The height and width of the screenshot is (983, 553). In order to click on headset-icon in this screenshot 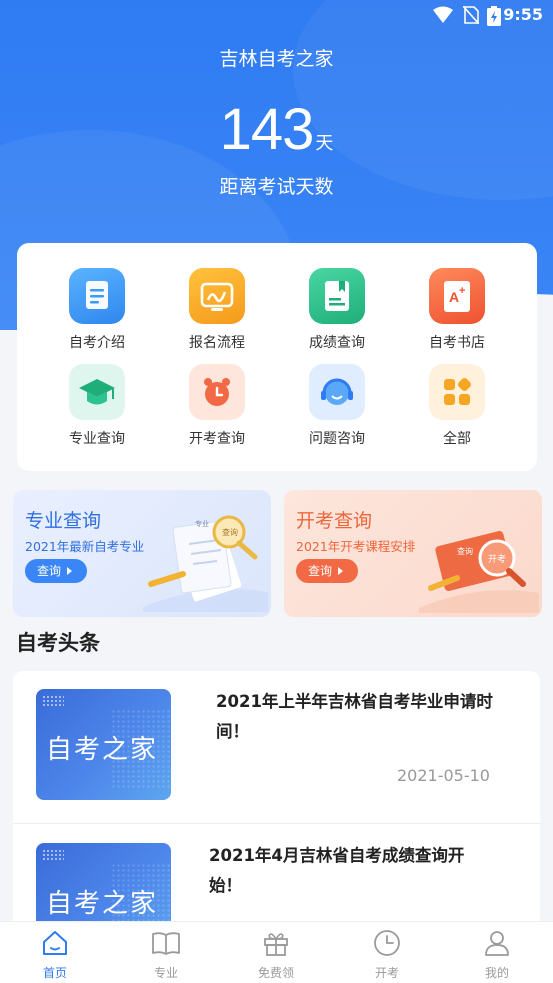, I will do `click(337, 392)`.